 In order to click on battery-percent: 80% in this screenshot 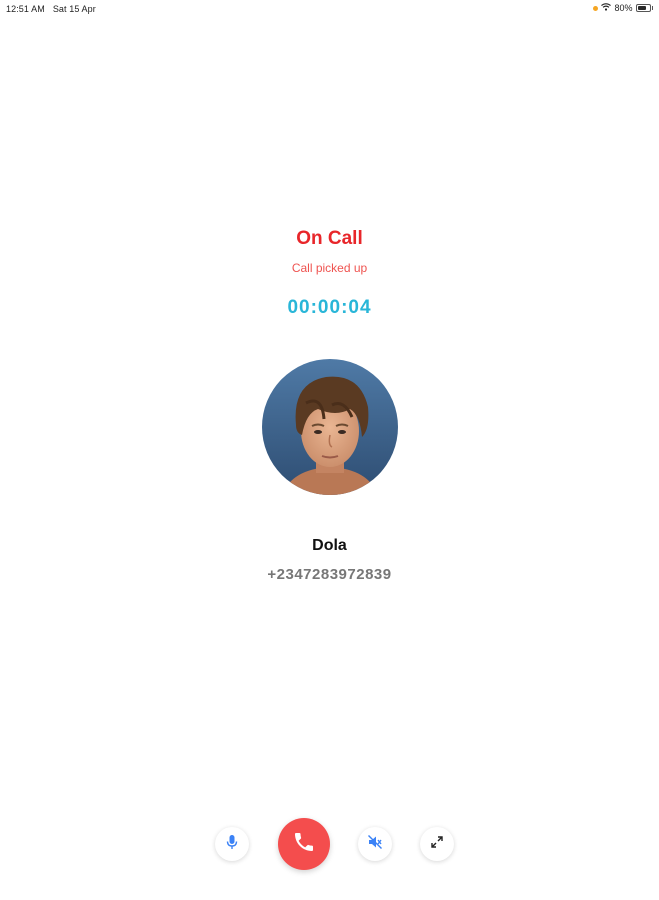, I will do `click(623, 8)`.